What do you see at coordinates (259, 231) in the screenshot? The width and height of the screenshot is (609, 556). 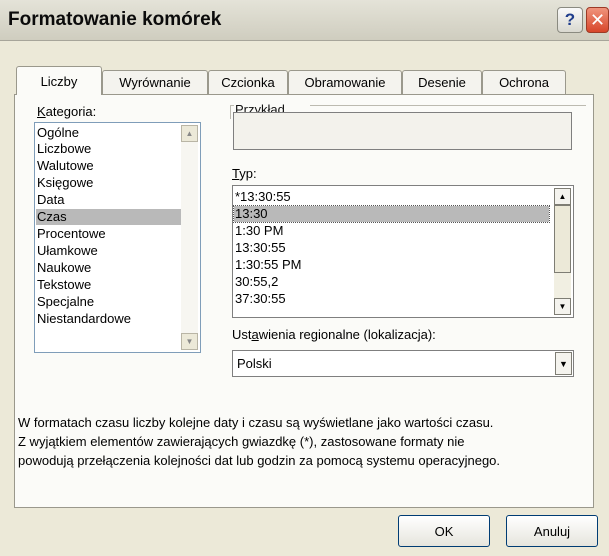 I see `type-item-2: 1:30 PM` at bounding box center [259, 231].